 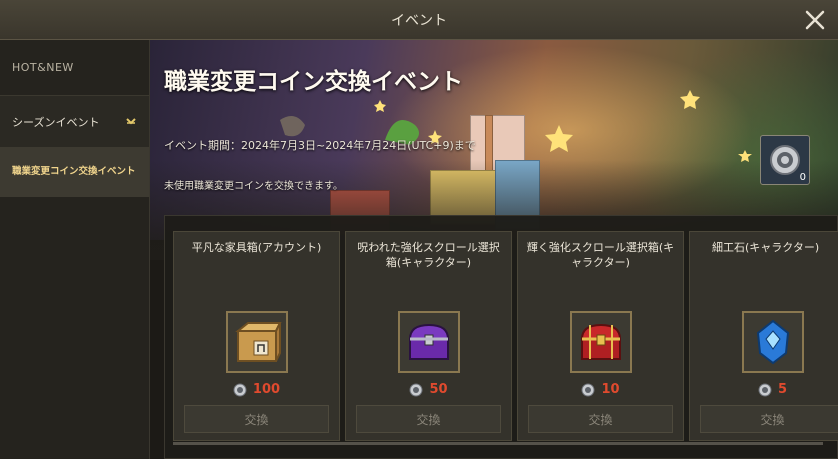 I want to click on item-price: 10, so click(x=600, y=389).